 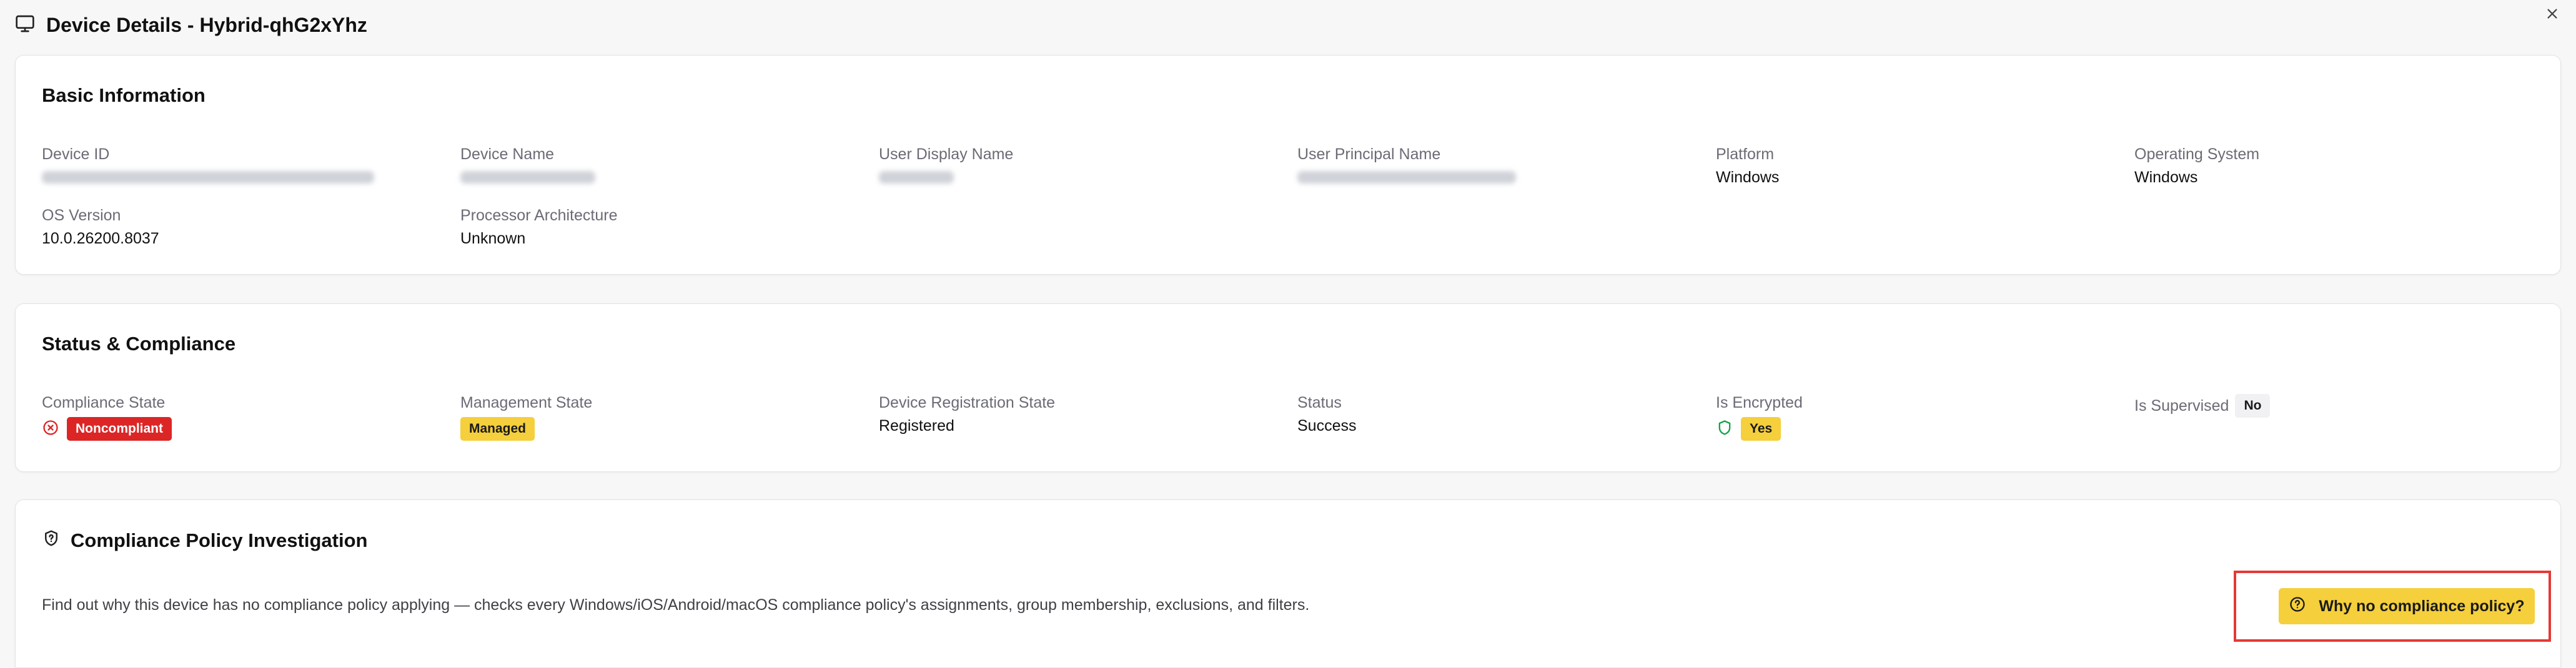 What do you see at coordinates (1761, 429) in the screenshot?
I see `is-encrypted-badge: Yes` at bounding box center [1761, 429].